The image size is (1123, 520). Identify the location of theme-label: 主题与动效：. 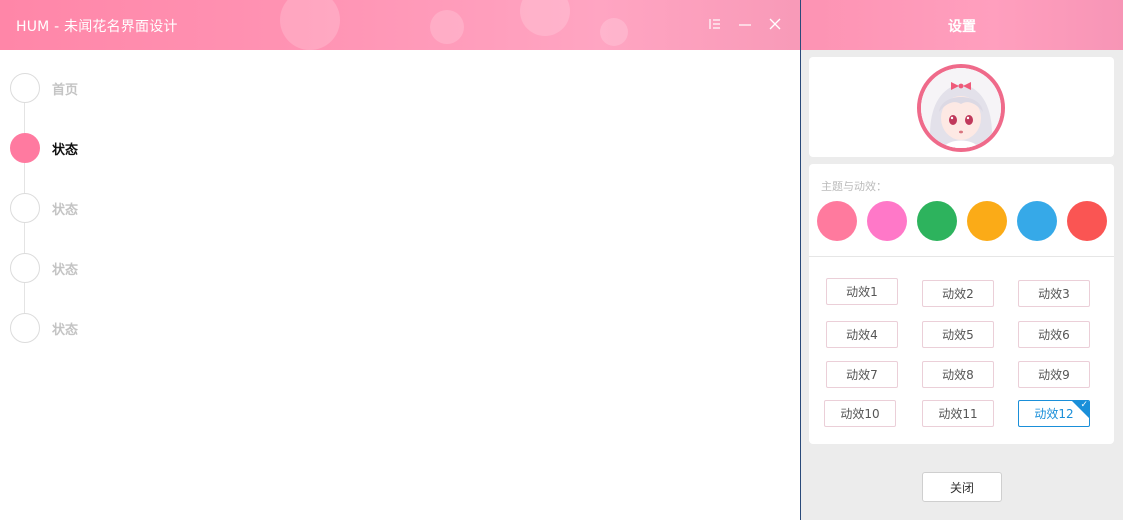
(854, 186).